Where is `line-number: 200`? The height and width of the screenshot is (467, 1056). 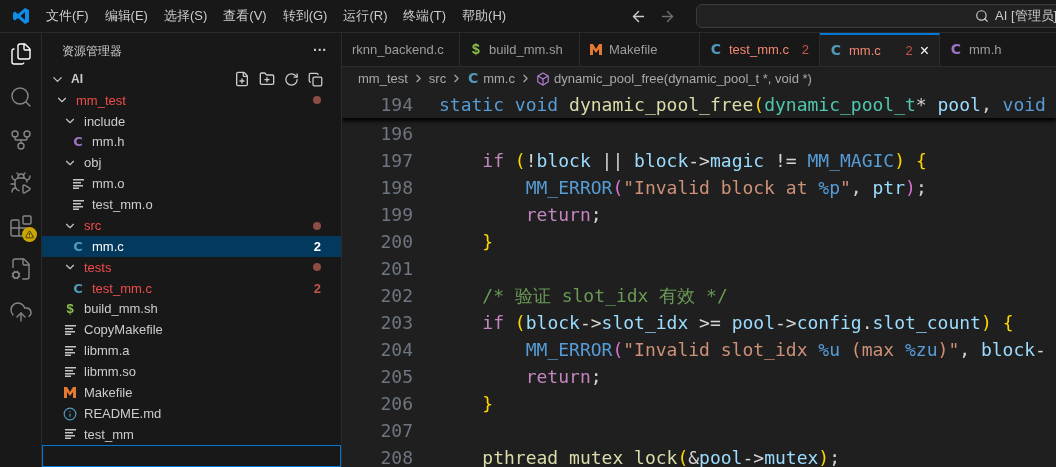
line-number: 200 is located at coordinates (396, 242).